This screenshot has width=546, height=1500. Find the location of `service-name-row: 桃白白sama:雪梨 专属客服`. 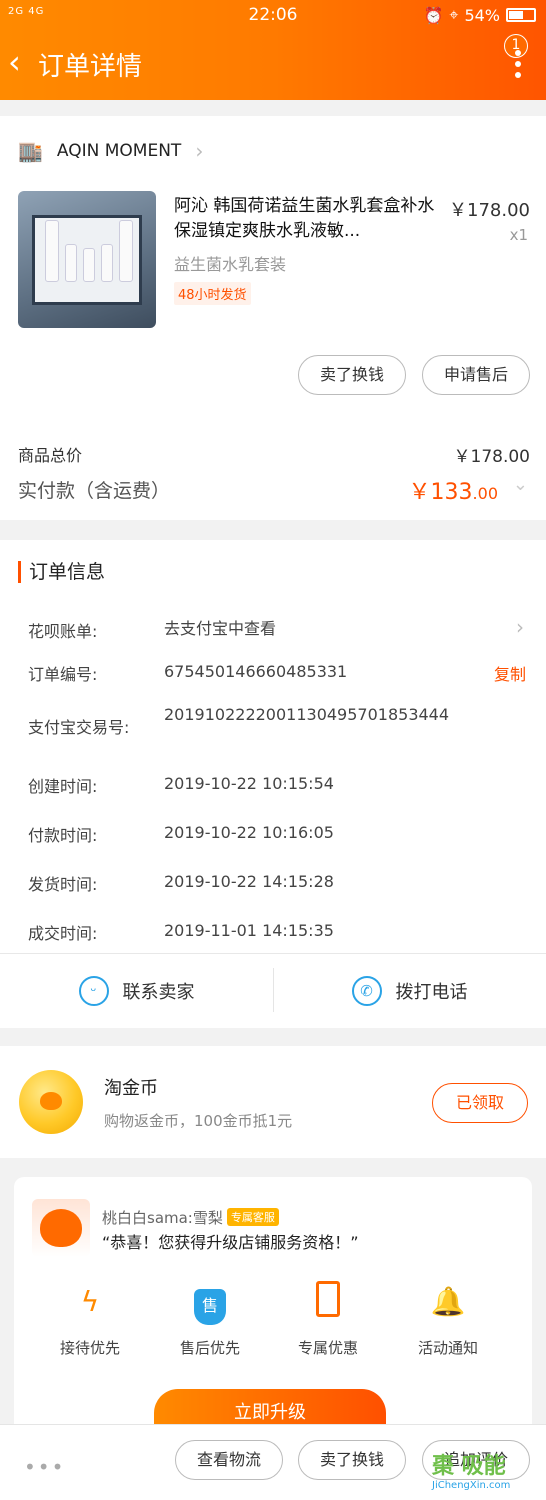

service-name-row: 桃白白sama:雪梨 专属客服 is located at coordinates (190, 1217).